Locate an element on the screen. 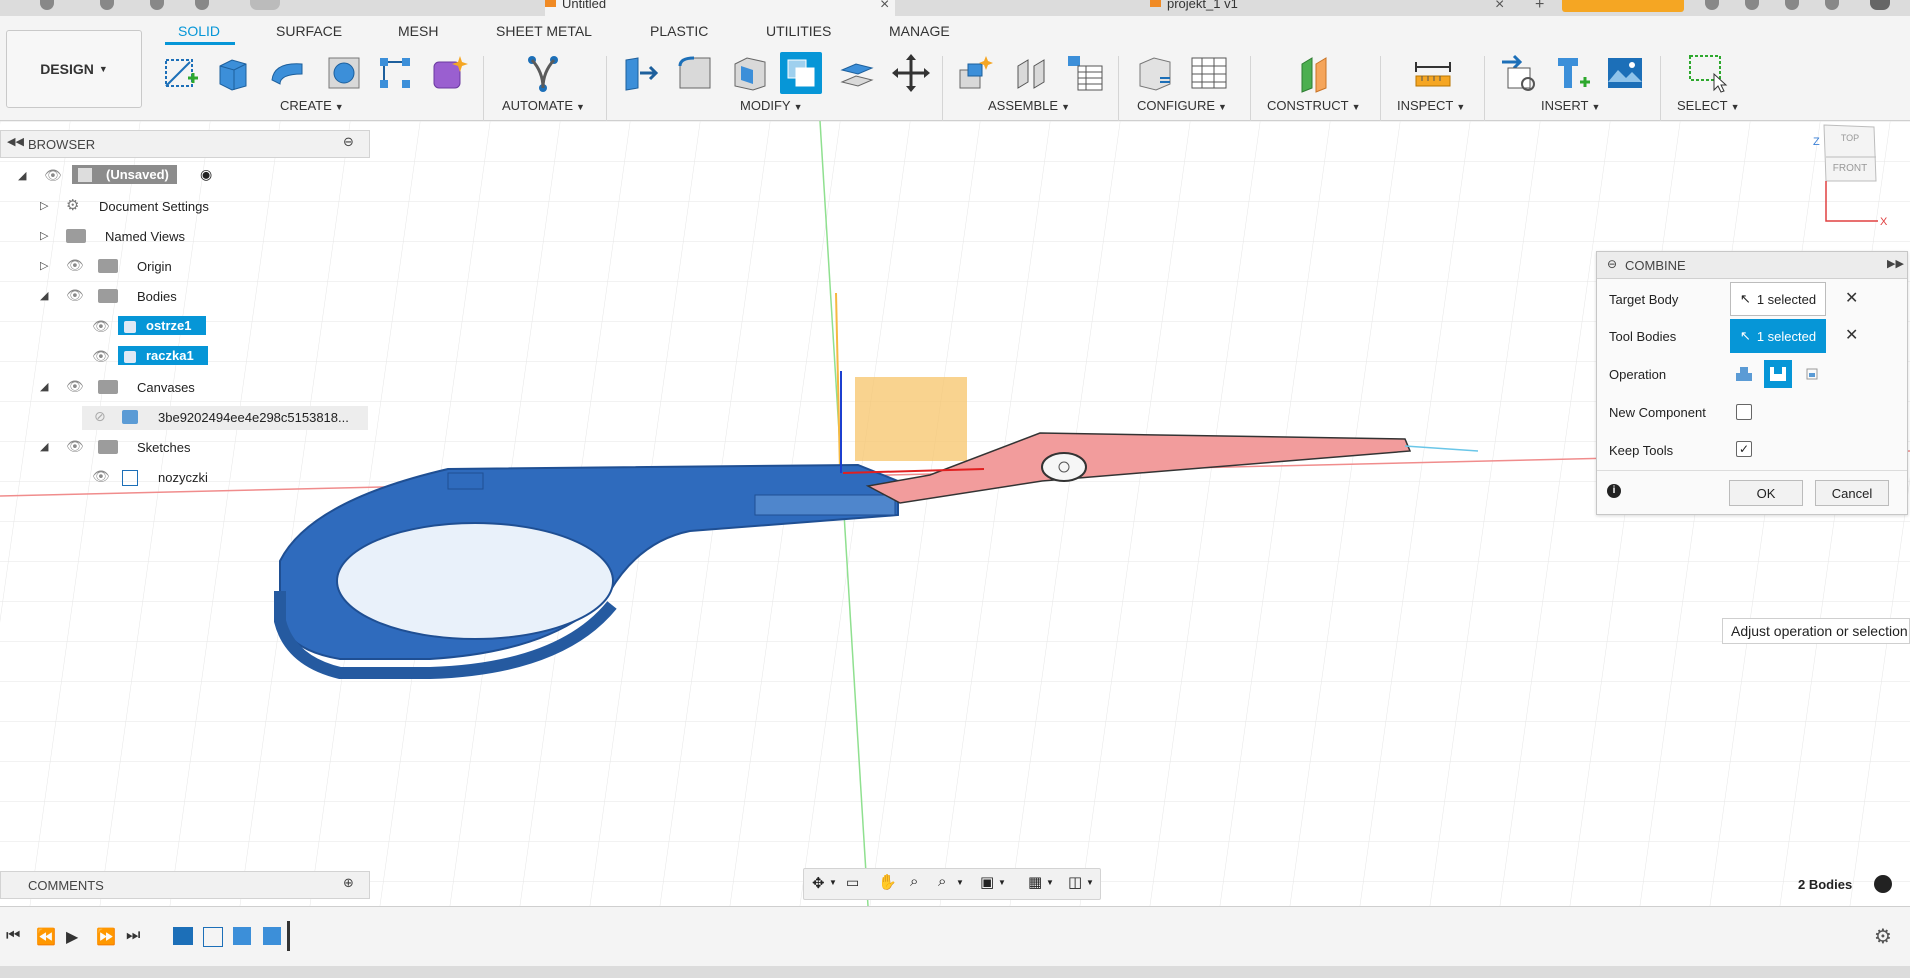 The image size is (1910, 978). offset-plane-icon is located at coordinates (1315, 73).